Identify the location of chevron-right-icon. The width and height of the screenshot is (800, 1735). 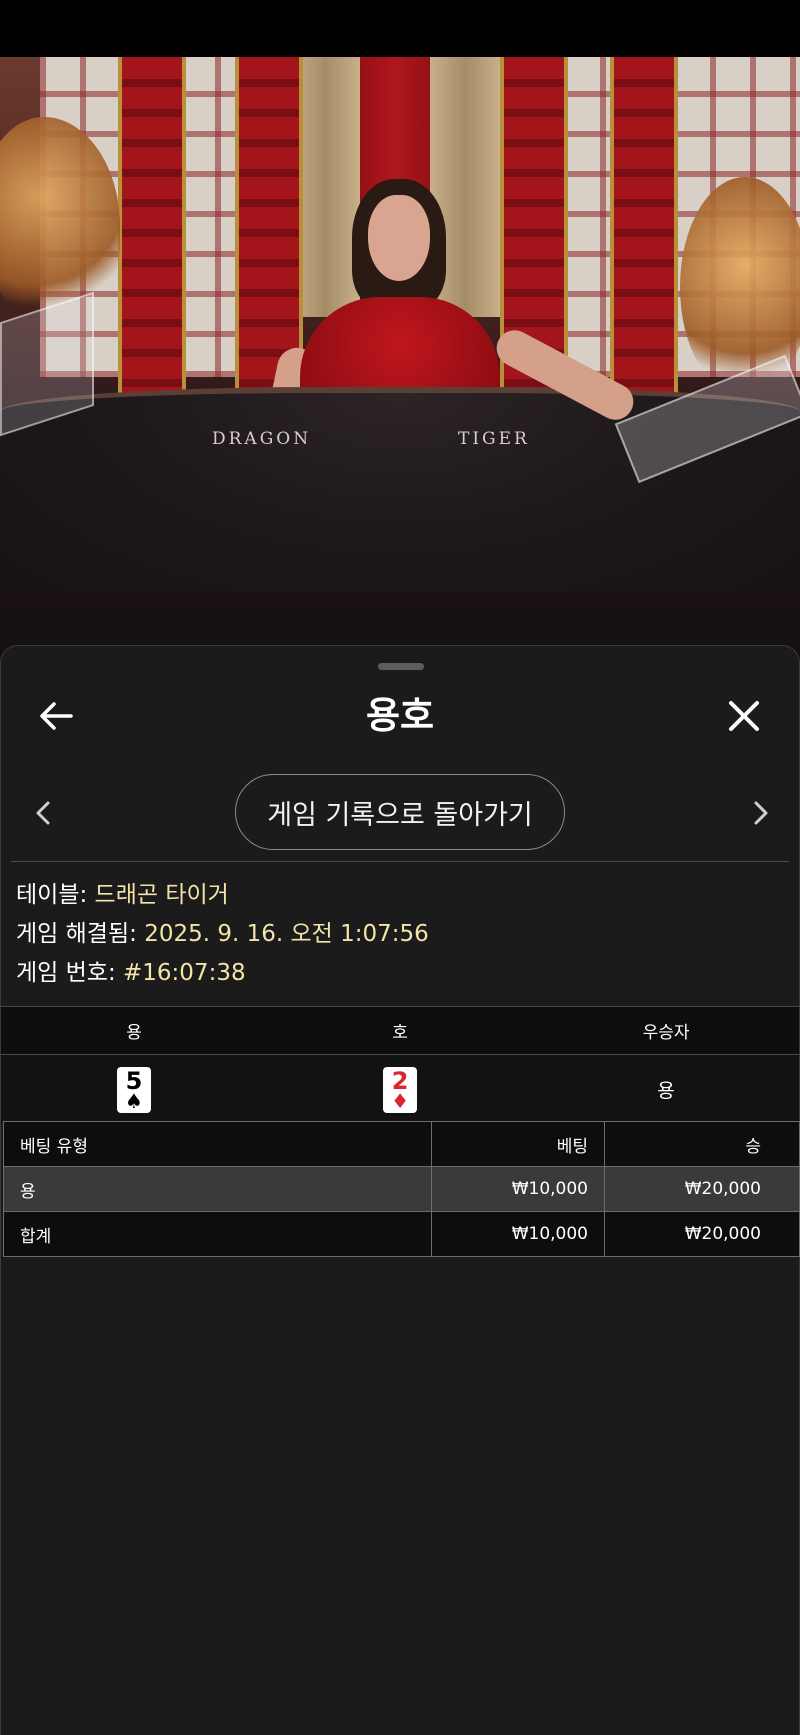
(761, 813).